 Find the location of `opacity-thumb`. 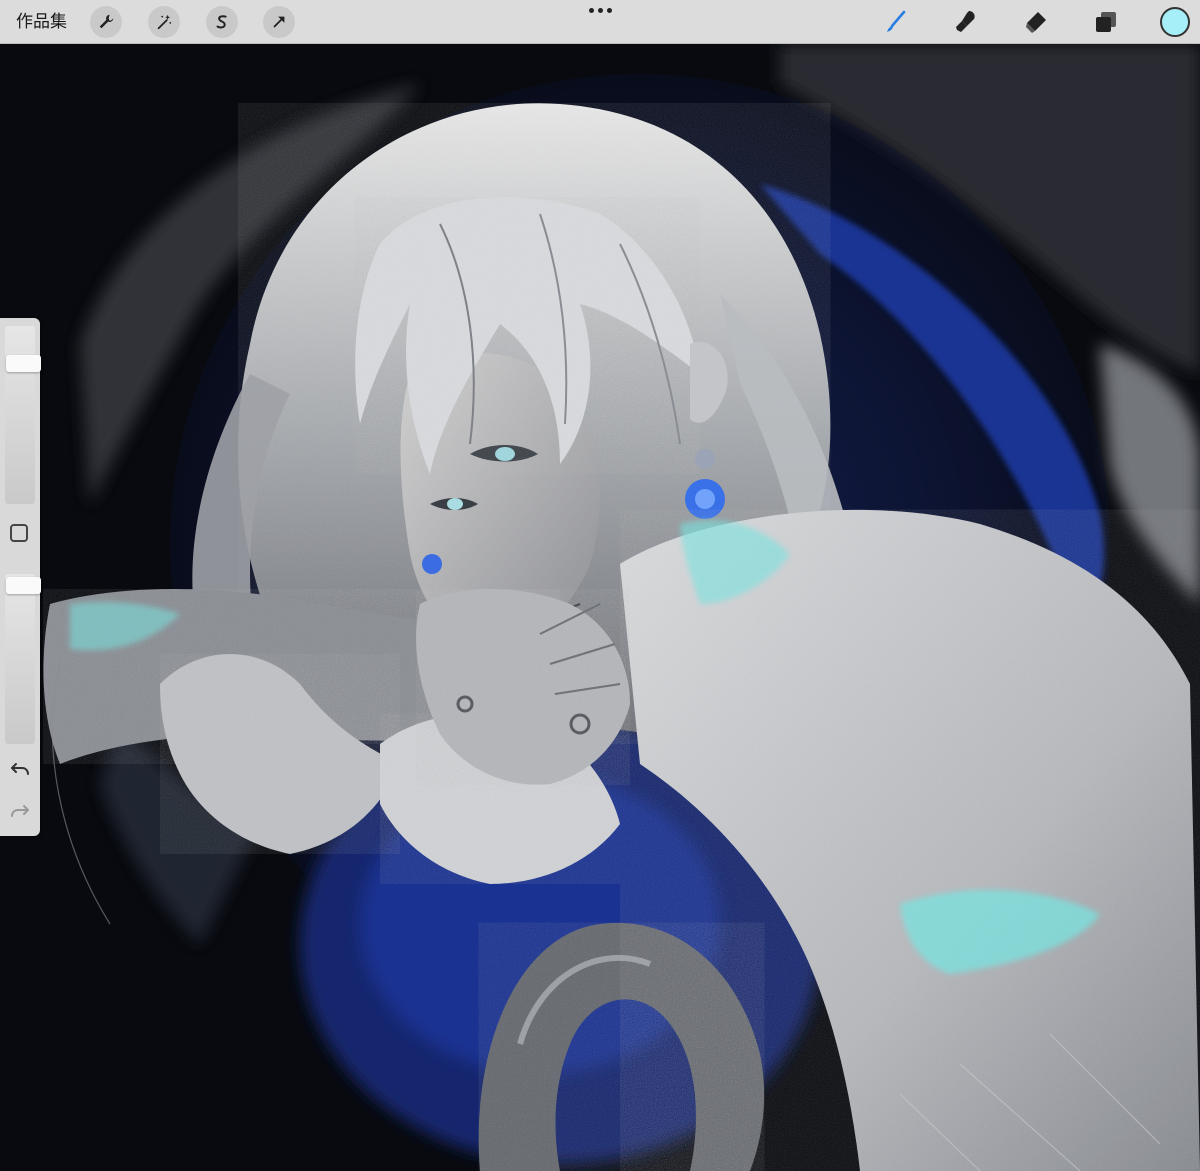

opacity-thumb is located at coordinates (23, 586).